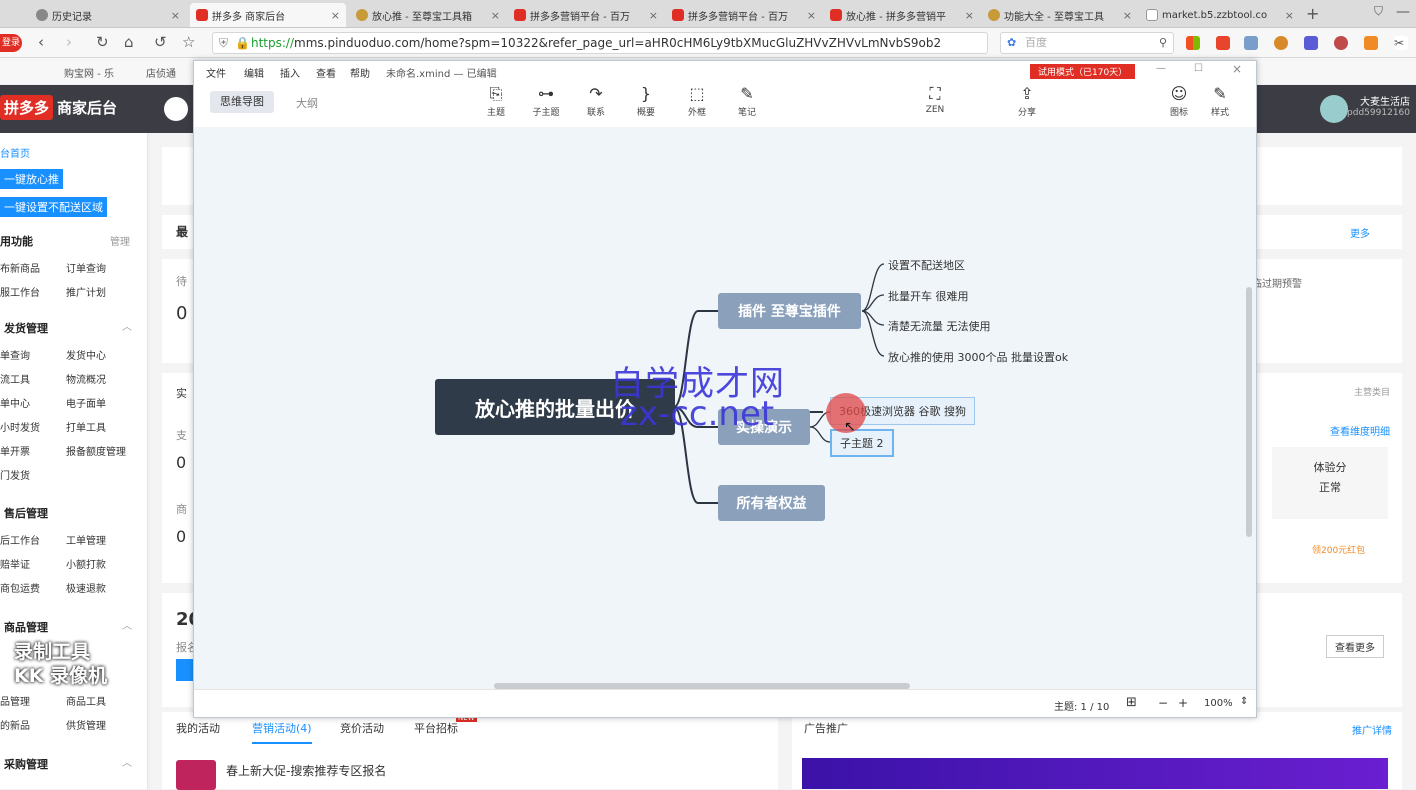 Image resolution: width=1416 pixels, height=790 pixels. Describe the element at coordinates (744, 15) in the screenshot. I see `tab-pdd-marketing-2: 拼多多营销平台 - 百万 ×` at that location.